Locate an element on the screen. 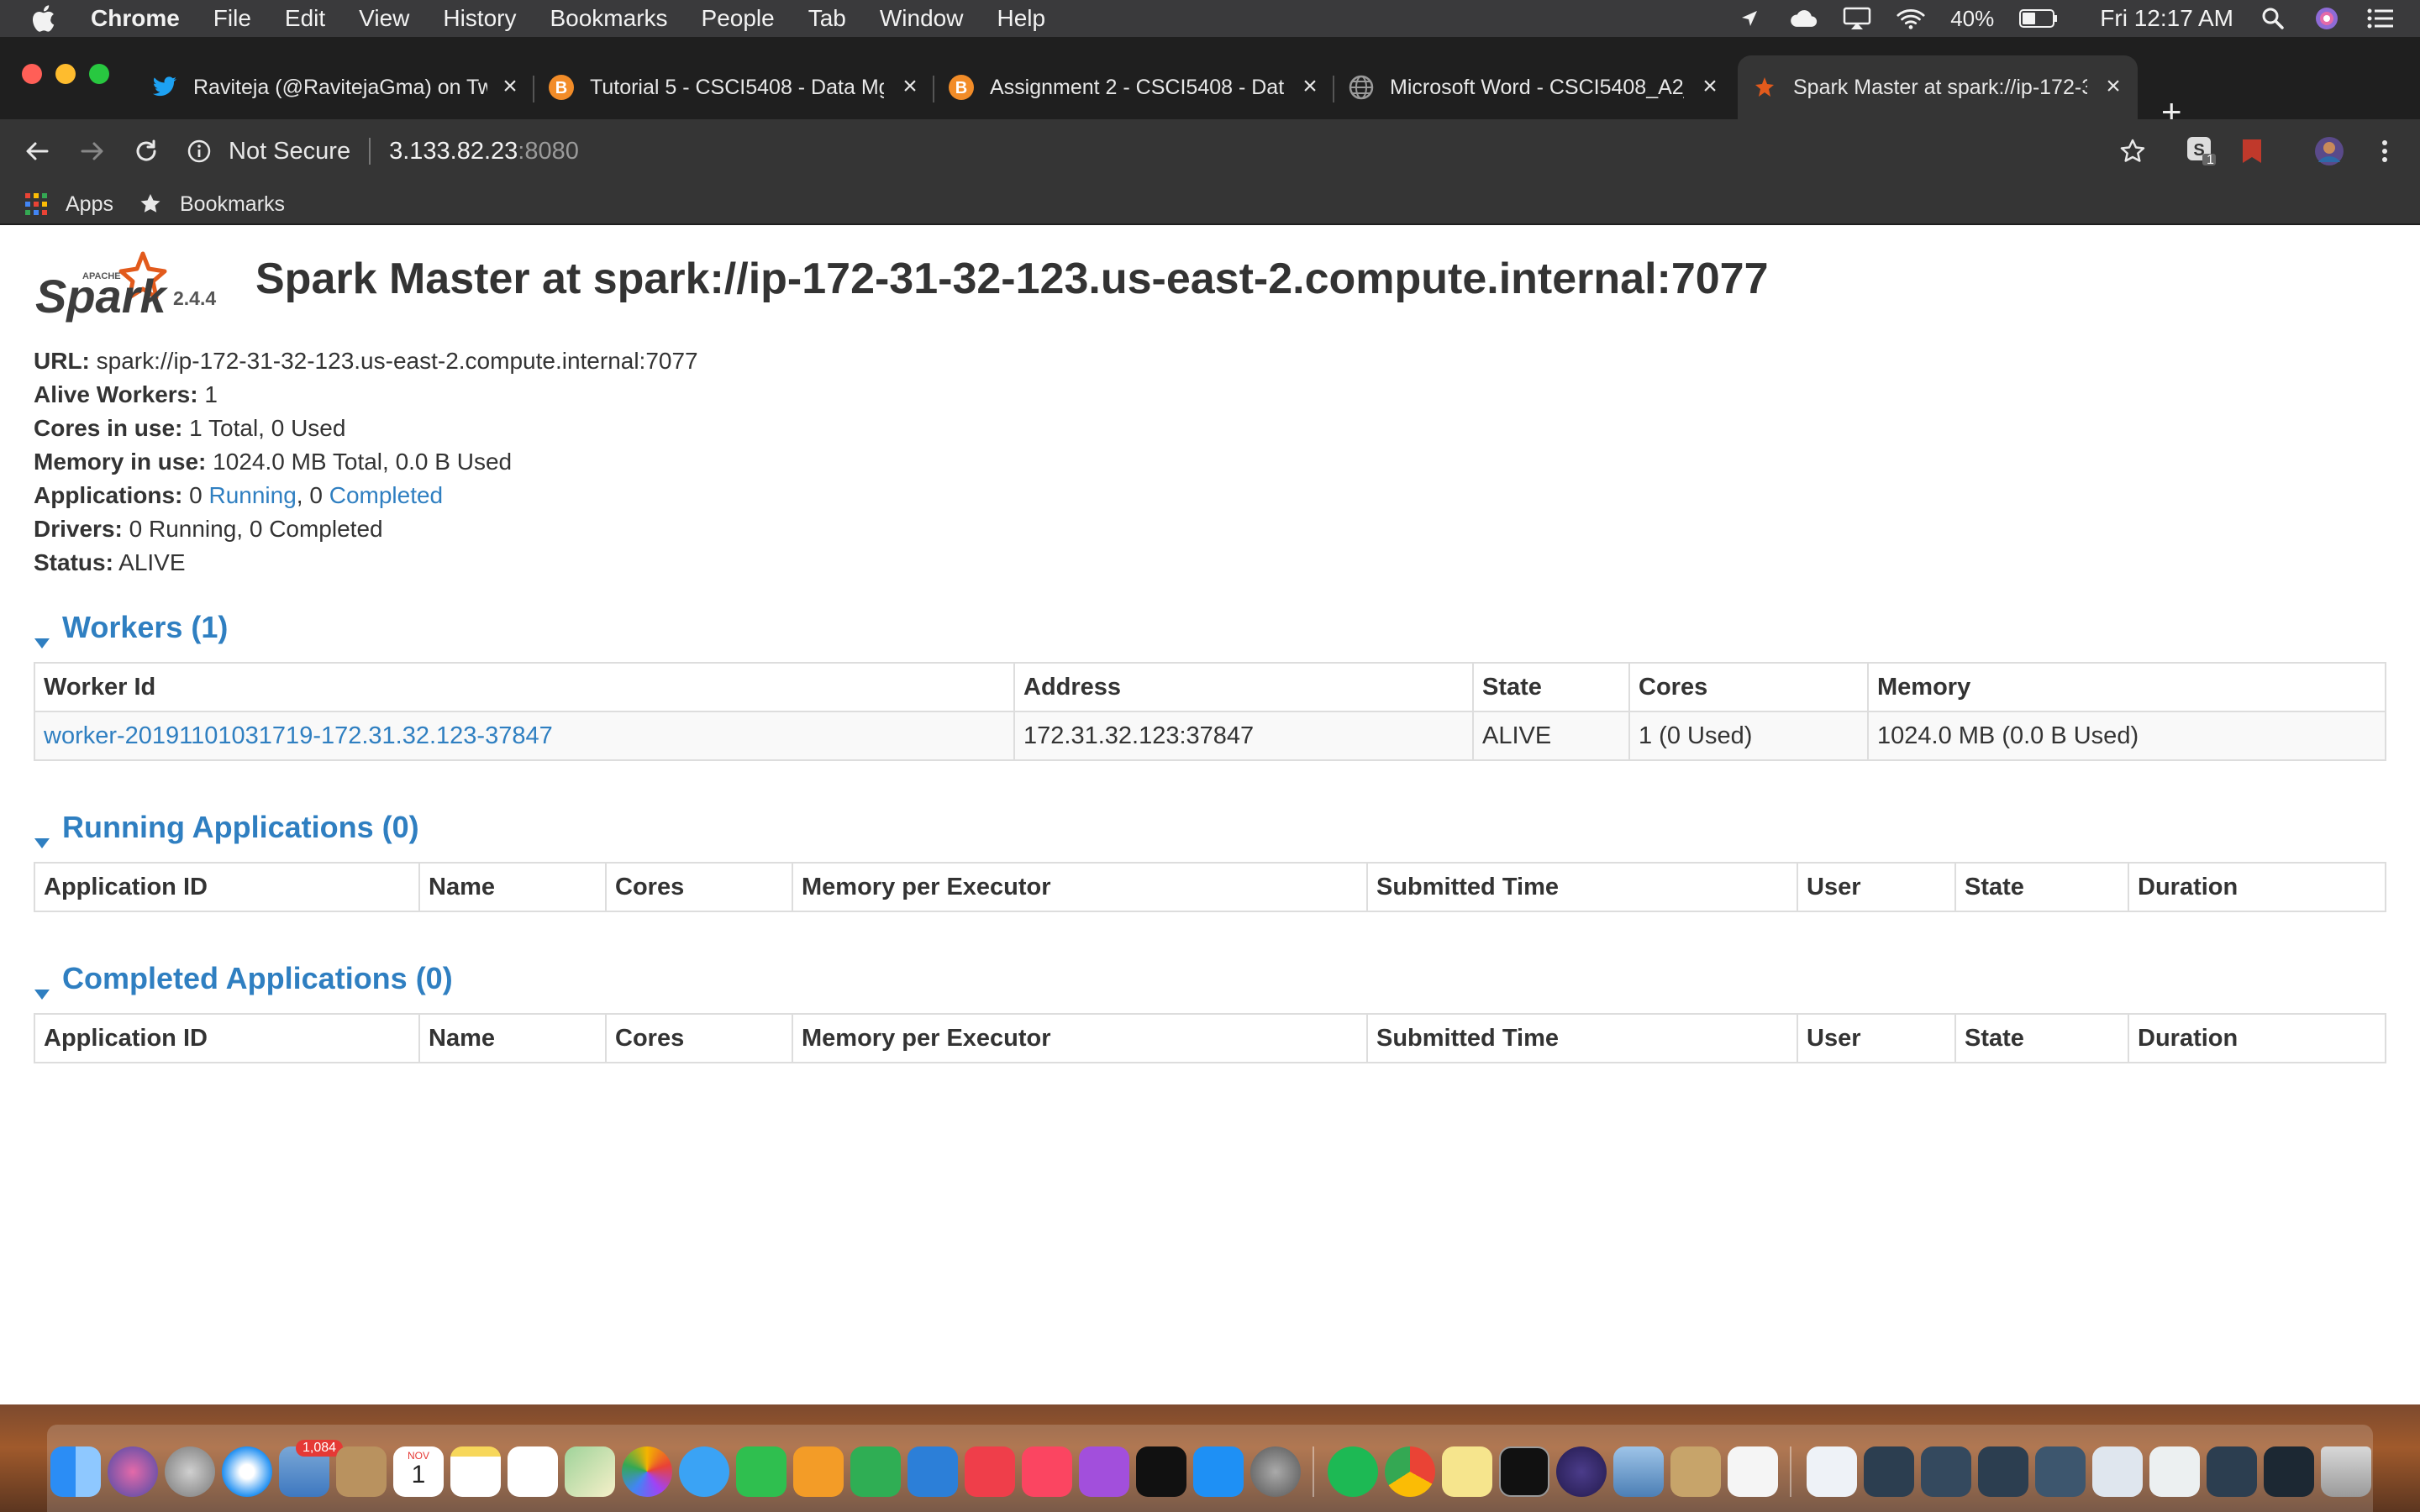 This screenshot has width=2420, height=1512. running-applications-link: Running is located at coordinates (252, 495).